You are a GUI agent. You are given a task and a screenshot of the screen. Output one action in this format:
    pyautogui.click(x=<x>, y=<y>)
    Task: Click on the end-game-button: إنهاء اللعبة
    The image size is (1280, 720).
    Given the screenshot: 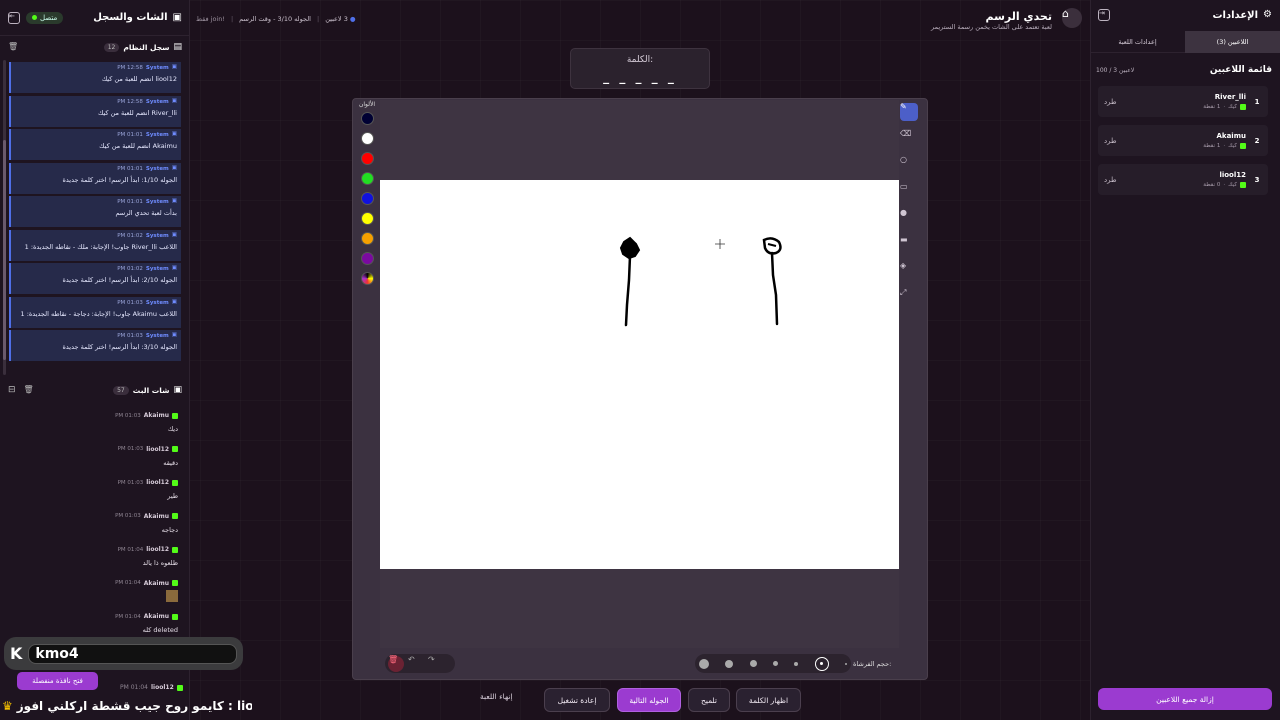 What is the action you would take?
    pyautogui.click(x=496, y=696)
    